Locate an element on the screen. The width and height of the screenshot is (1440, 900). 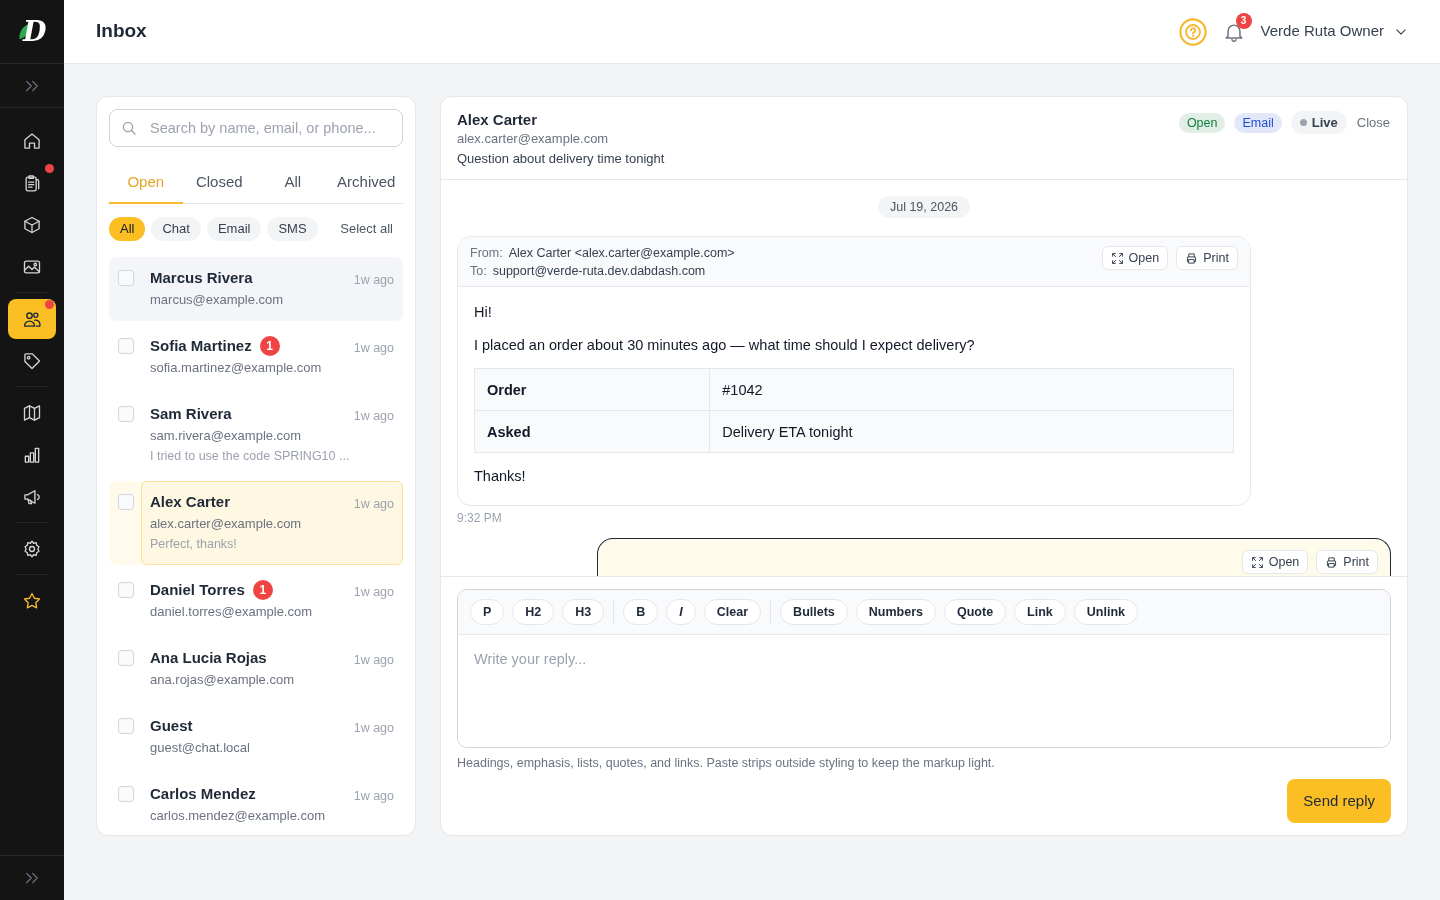
status-tag: Email is located at coordinates (1258, 122).